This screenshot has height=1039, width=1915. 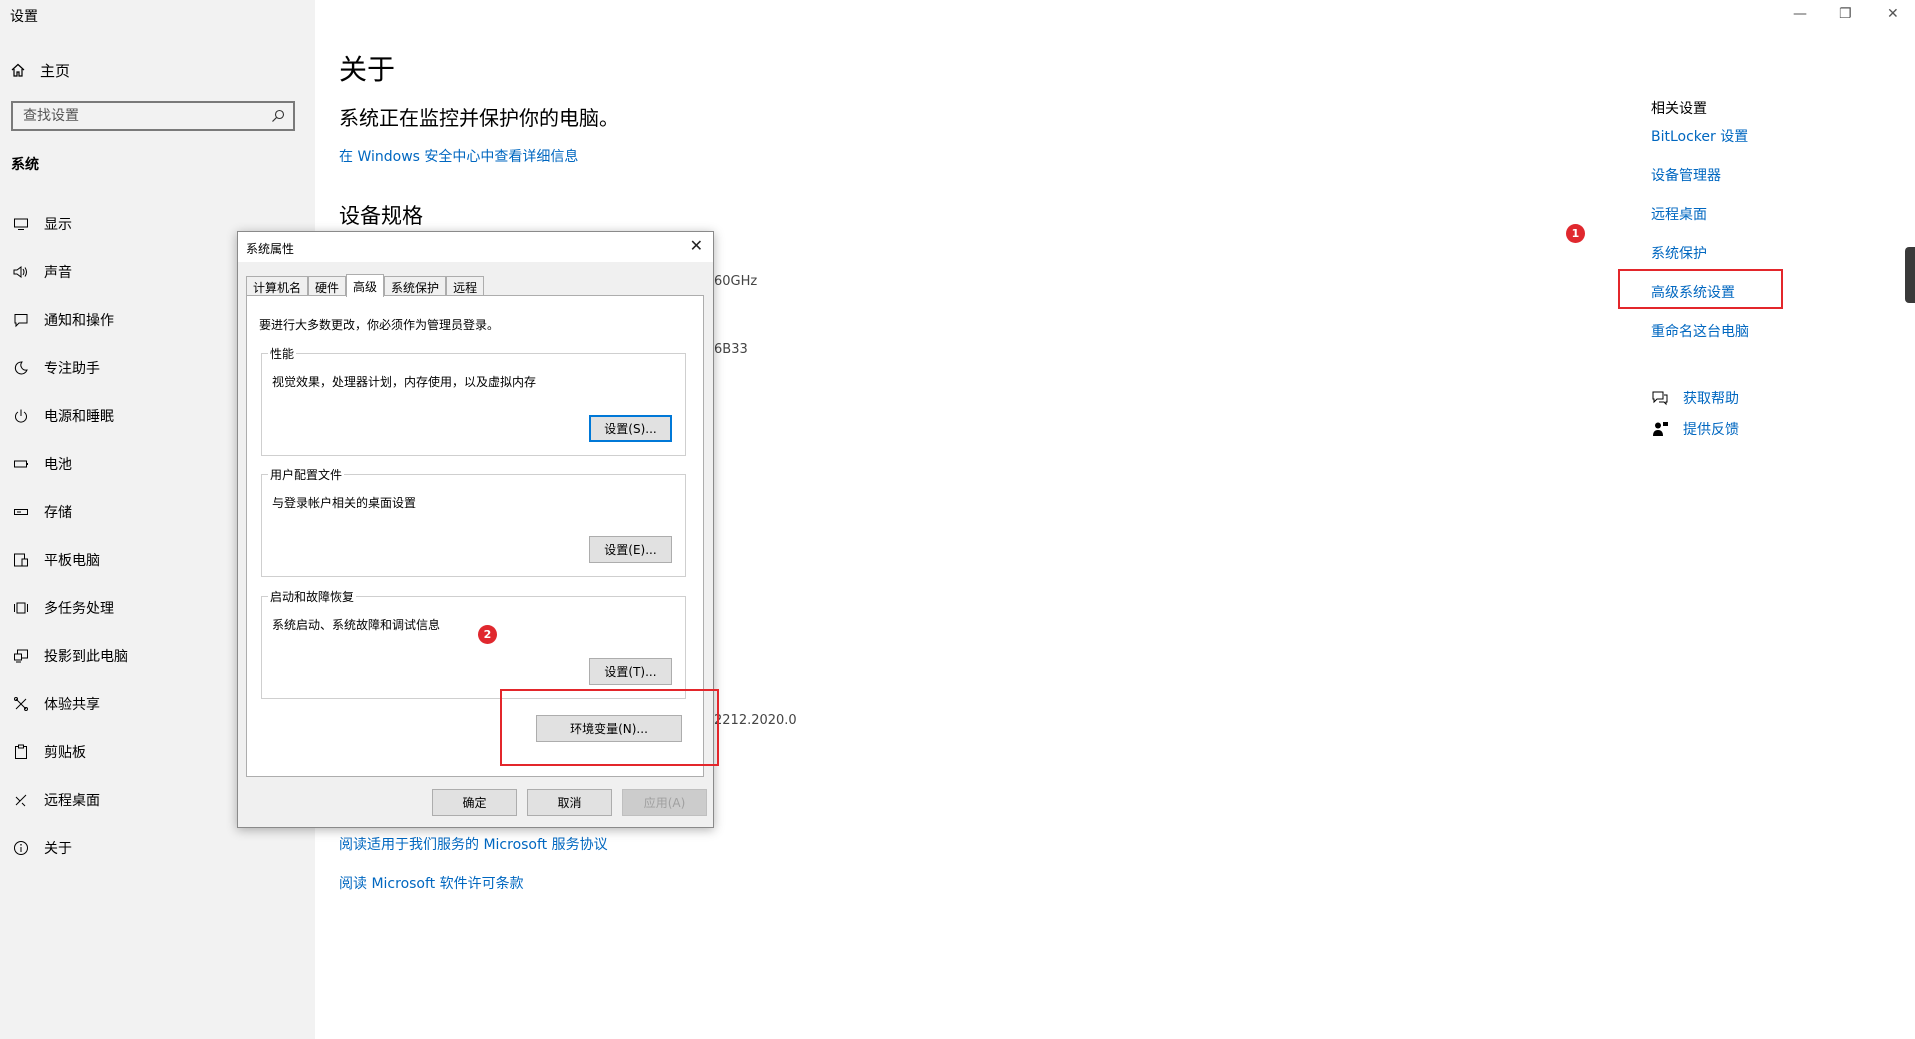 I want to click on sidebar-item-label: 远程桌面, so click(x=72, y=801).